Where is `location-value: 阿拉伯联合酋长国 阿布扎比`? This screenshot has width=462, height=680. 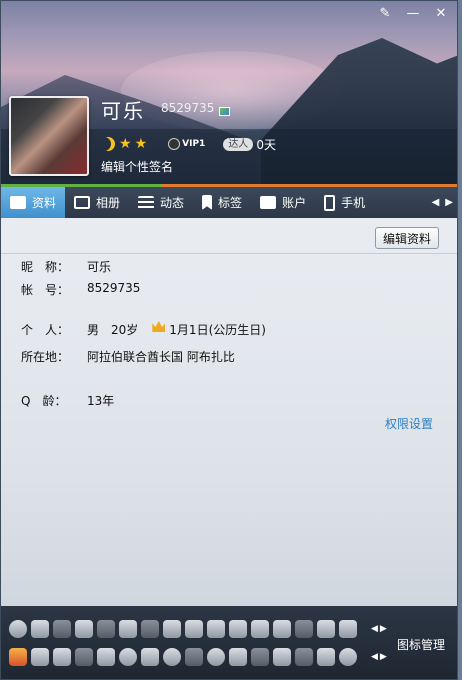 location-value: 阿拉伯联合酋长国 阿布扎比 is located at coordinates (161, 357).